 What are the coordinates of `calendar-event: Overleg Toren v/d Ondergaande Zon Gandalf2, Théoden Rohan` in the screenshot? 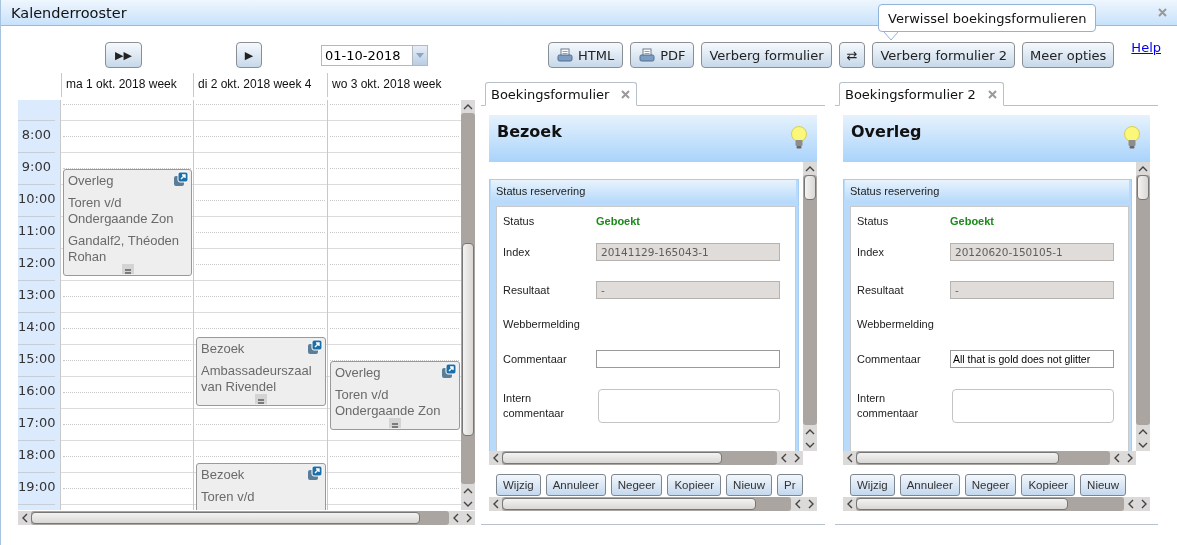 It's located at (127, 222).